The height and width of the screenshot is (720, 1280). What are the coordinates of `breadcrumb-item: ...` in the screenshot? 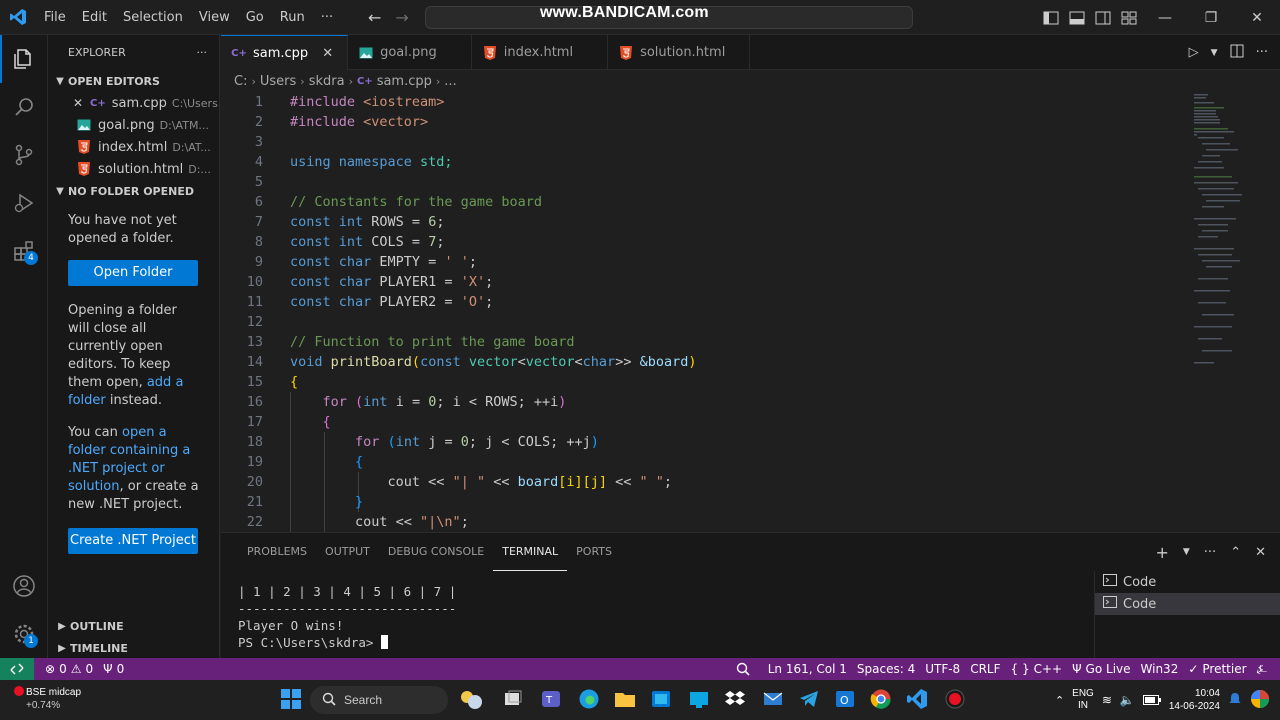 It's located at (450, 81).